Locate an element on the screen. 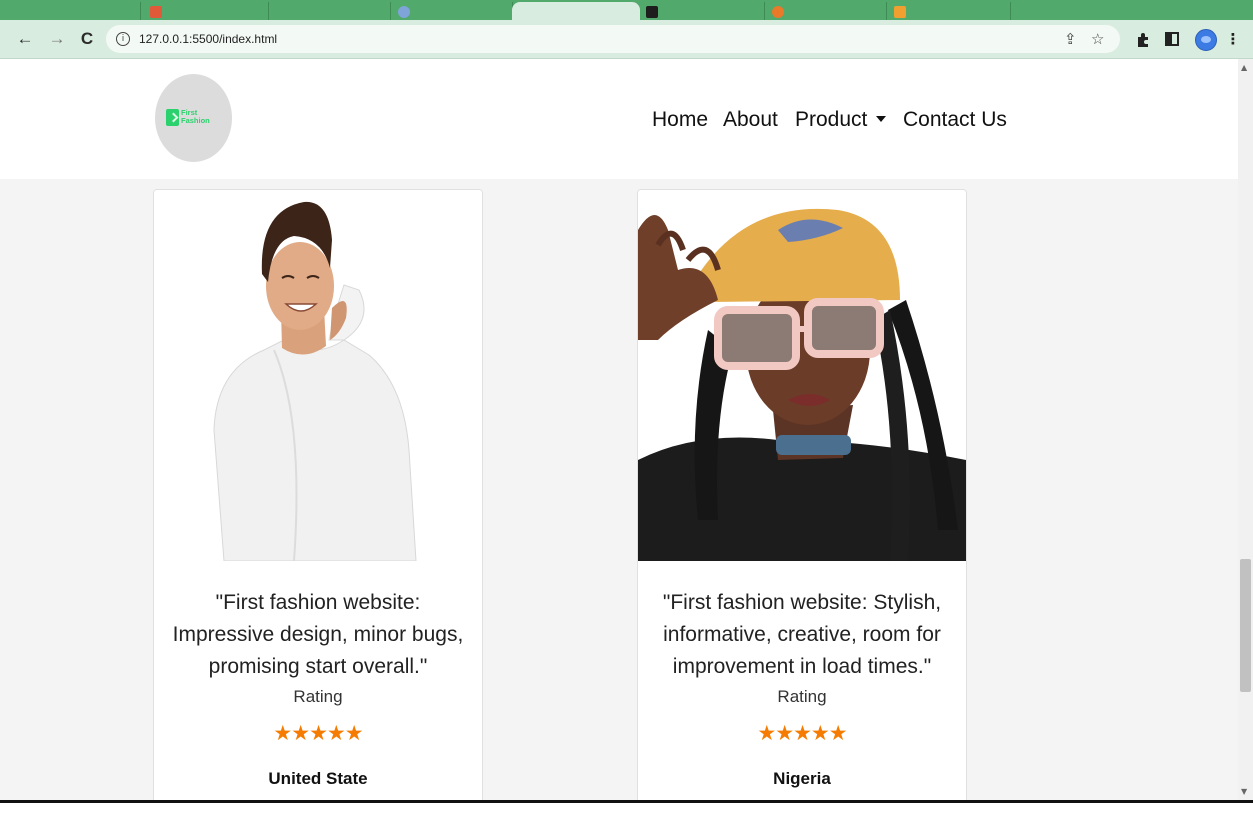 The image size is (1253, 814). scroll-down-arrow-icon: ▼ is located at coordinates (1244, 791).